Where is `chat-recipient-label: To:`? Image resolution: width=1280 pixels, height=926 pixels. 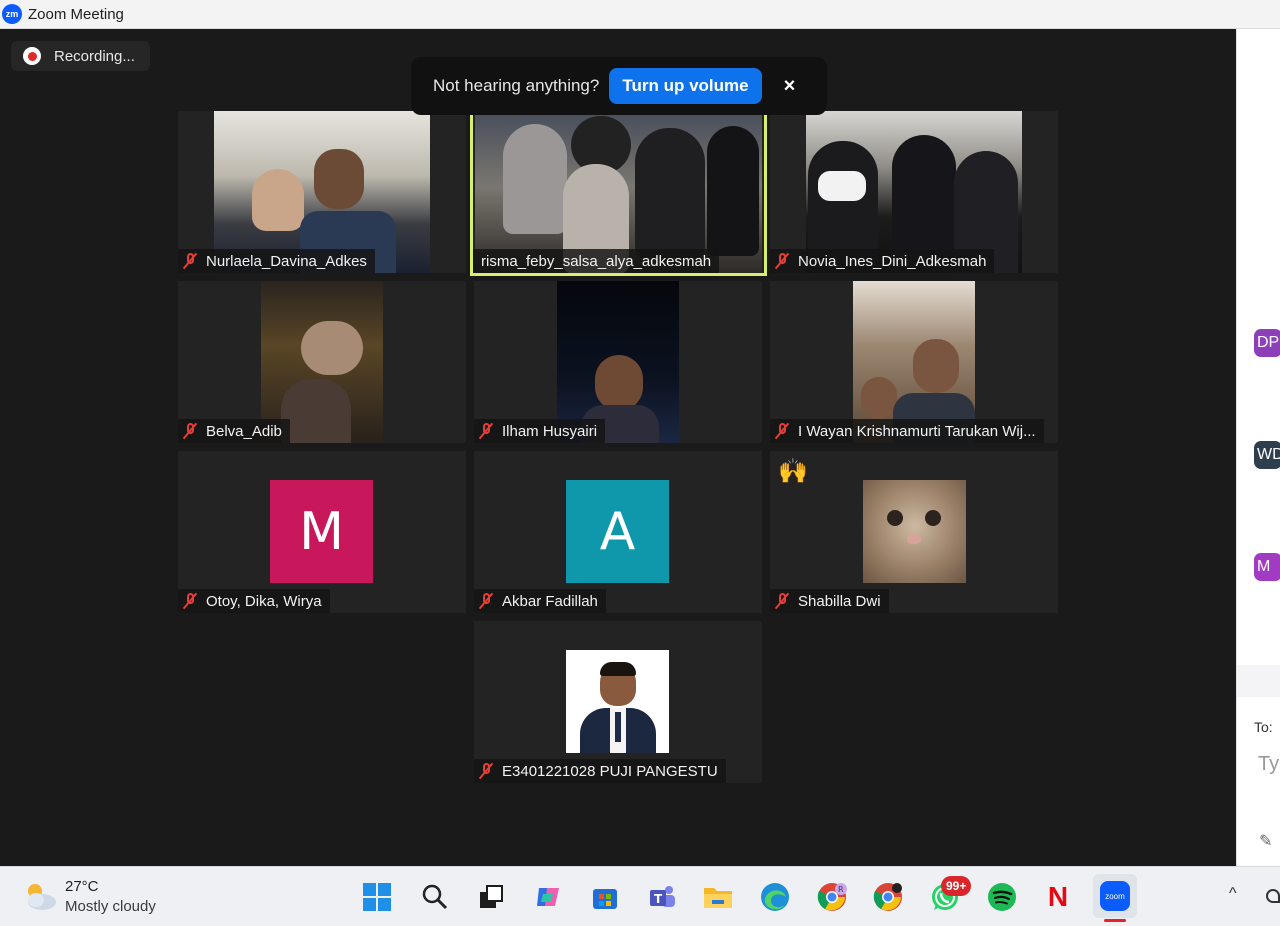
chat-recipient-label: To: is located at coordinates (1263, 727).